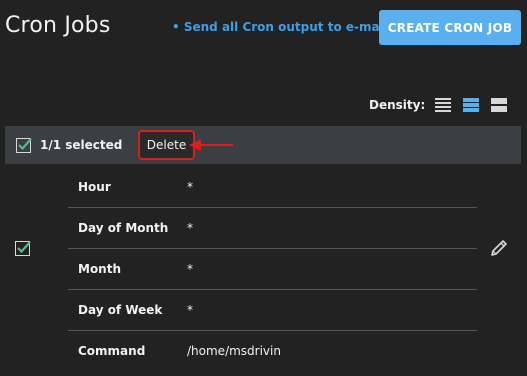 The image size is (527, 376). Describe the element at coordinates (499, 248) in the screenshot. I see `pencil-icon` at that location.